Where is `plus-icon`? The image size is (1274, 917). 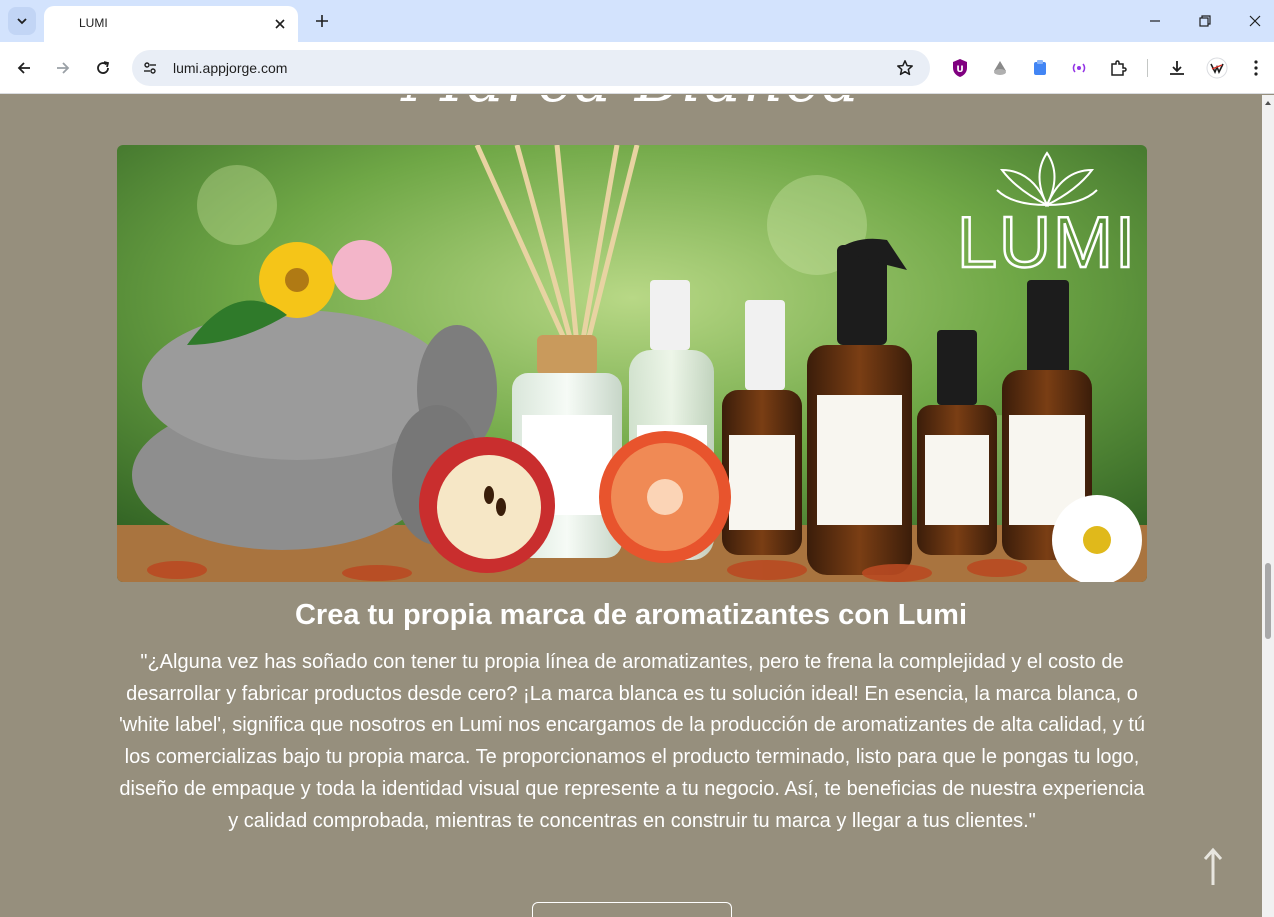 plus-icon is located at coordinates (322, 21).